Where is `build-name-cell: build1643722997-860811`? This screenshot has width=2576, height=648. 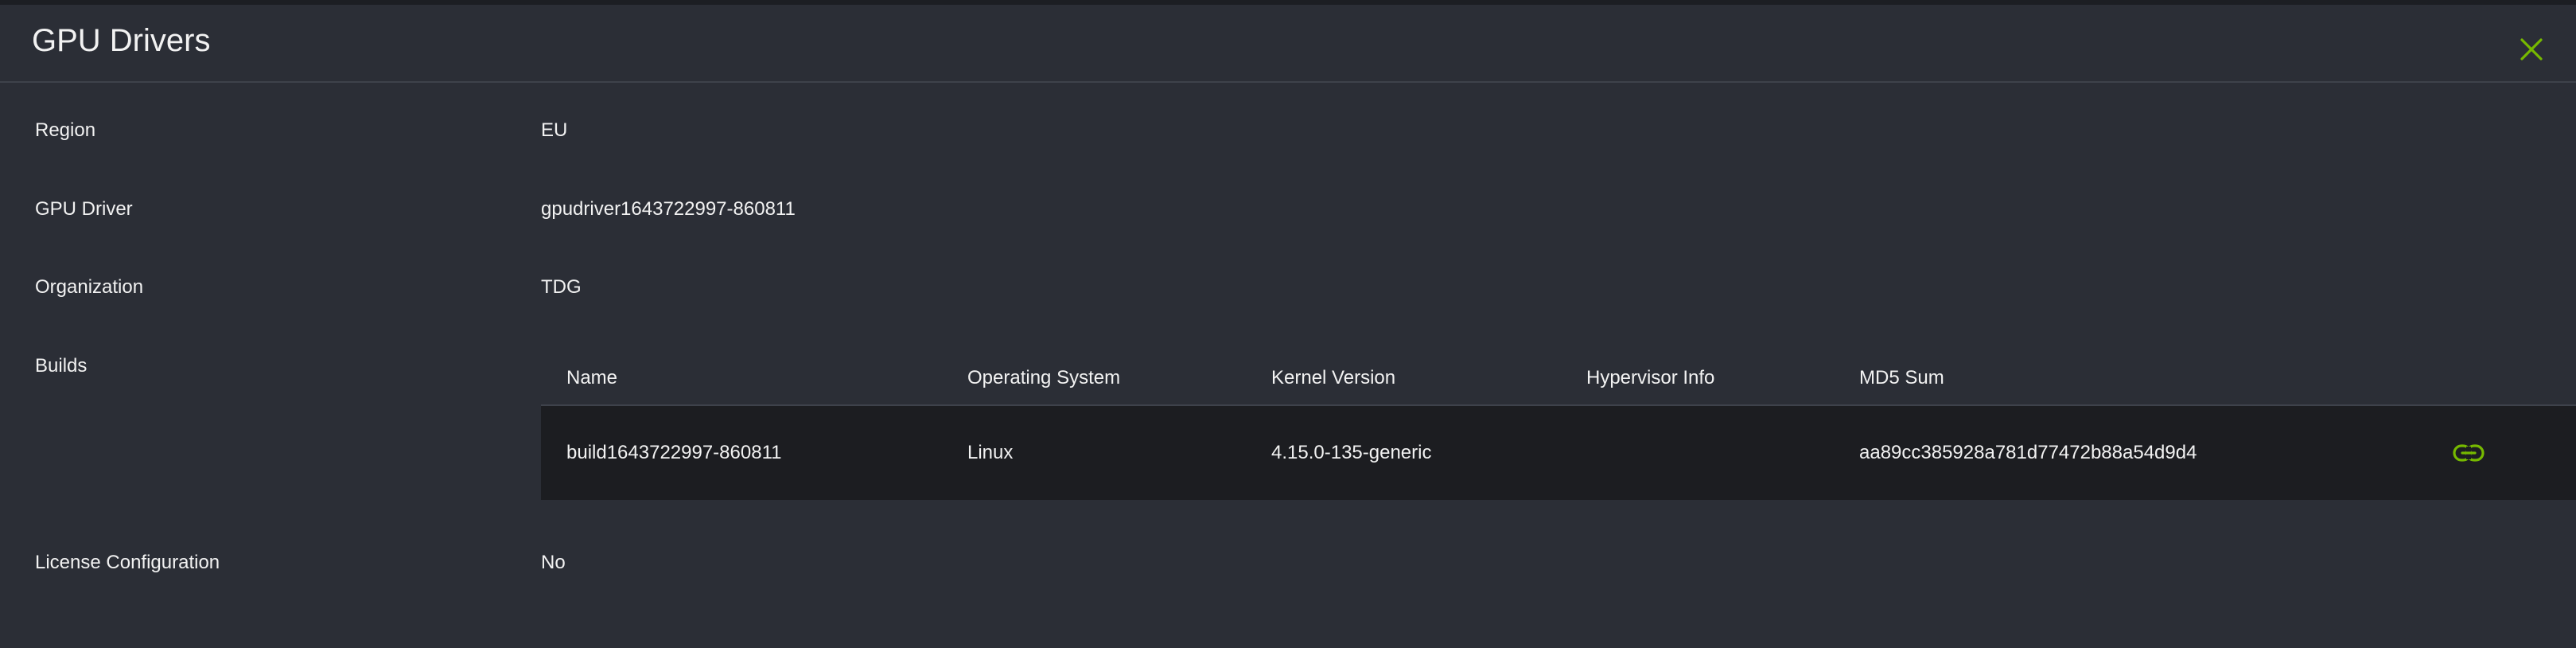
build-name-cell: build1643722997-860811 is located at coordinates (674, 452).